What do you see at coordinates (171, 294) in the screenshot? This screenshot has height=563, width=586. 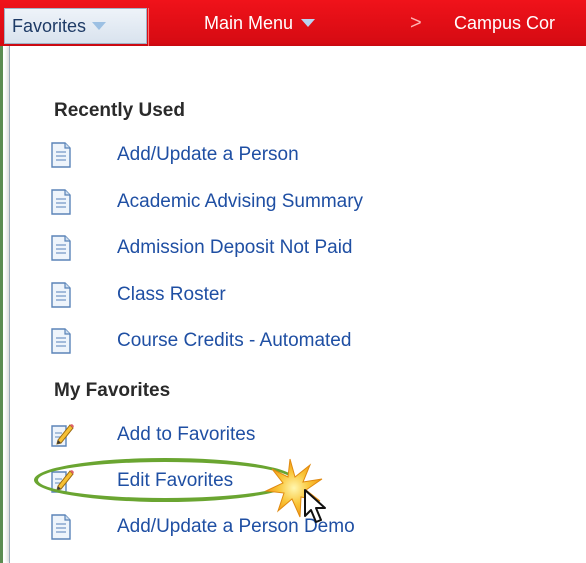 I see `menu-item-label: Class Roster` at bounding box center [171, 294].